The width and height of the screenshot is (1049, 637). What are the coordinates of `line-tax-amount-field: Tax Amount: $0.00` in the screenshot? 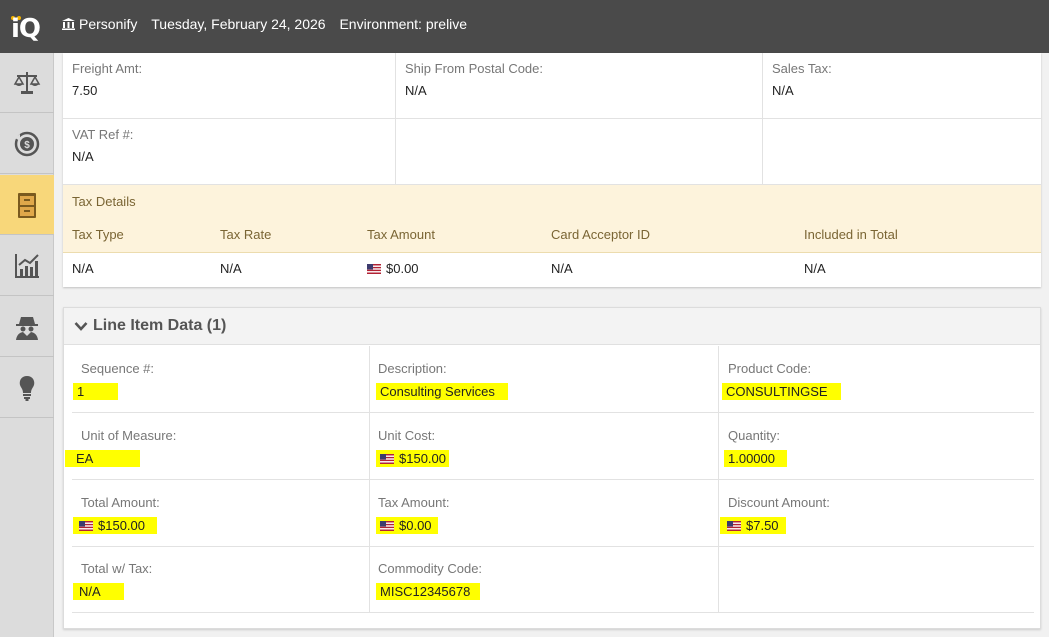 It's located at (544, 513).